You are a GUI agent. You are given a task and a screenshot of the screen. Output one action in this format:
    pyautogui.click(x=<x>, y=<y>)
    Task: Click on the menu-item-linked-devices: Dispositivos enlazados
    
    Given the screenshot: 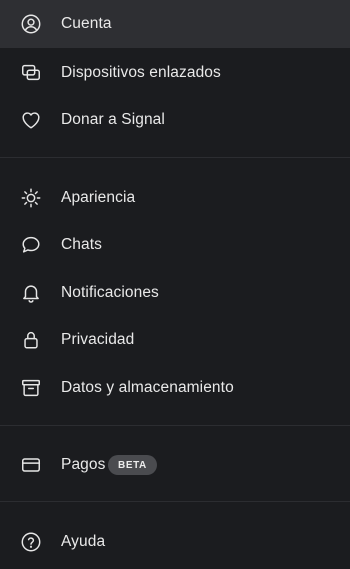 What is the action you would take?
    pyautogui.click(x=175, y=73)
    